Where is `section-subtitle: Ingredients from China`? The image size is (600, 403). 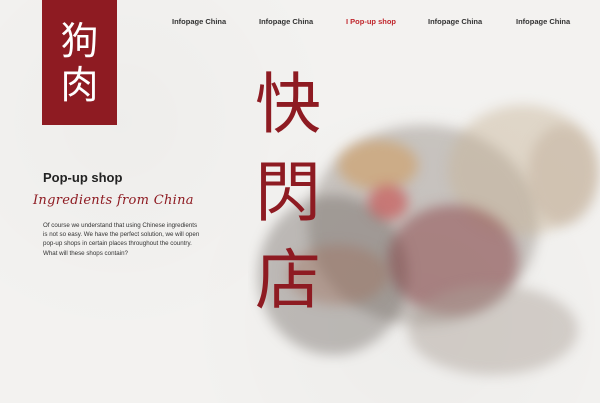 section-subtitle: Ingredients from China is located at coordinates (113, 200).